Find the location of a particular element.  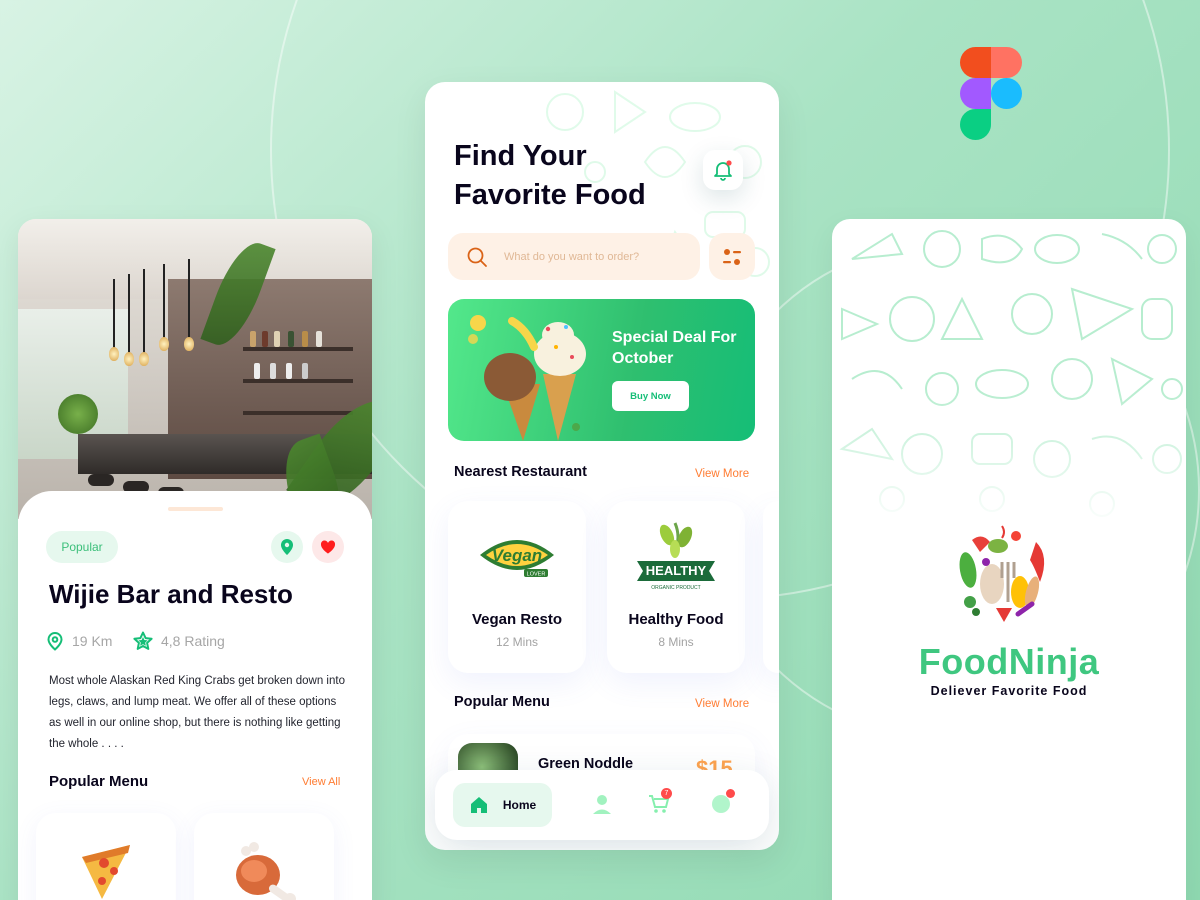

vegan-lover-logo: Vegan LOVER is located at coordinates (517, 559).